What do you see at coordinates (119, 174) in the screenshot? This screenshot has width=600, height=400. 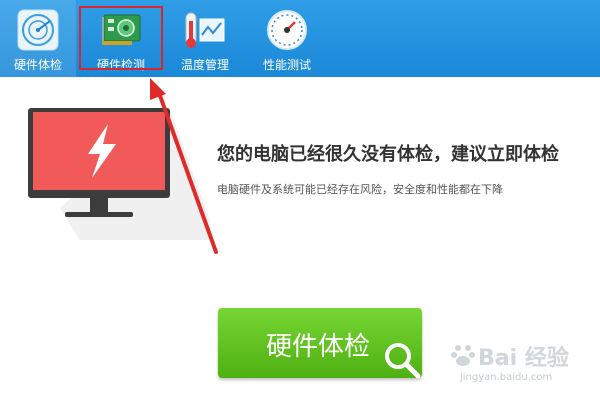 I see `monitor-lightning-icon` at bounding box center [119, 174].